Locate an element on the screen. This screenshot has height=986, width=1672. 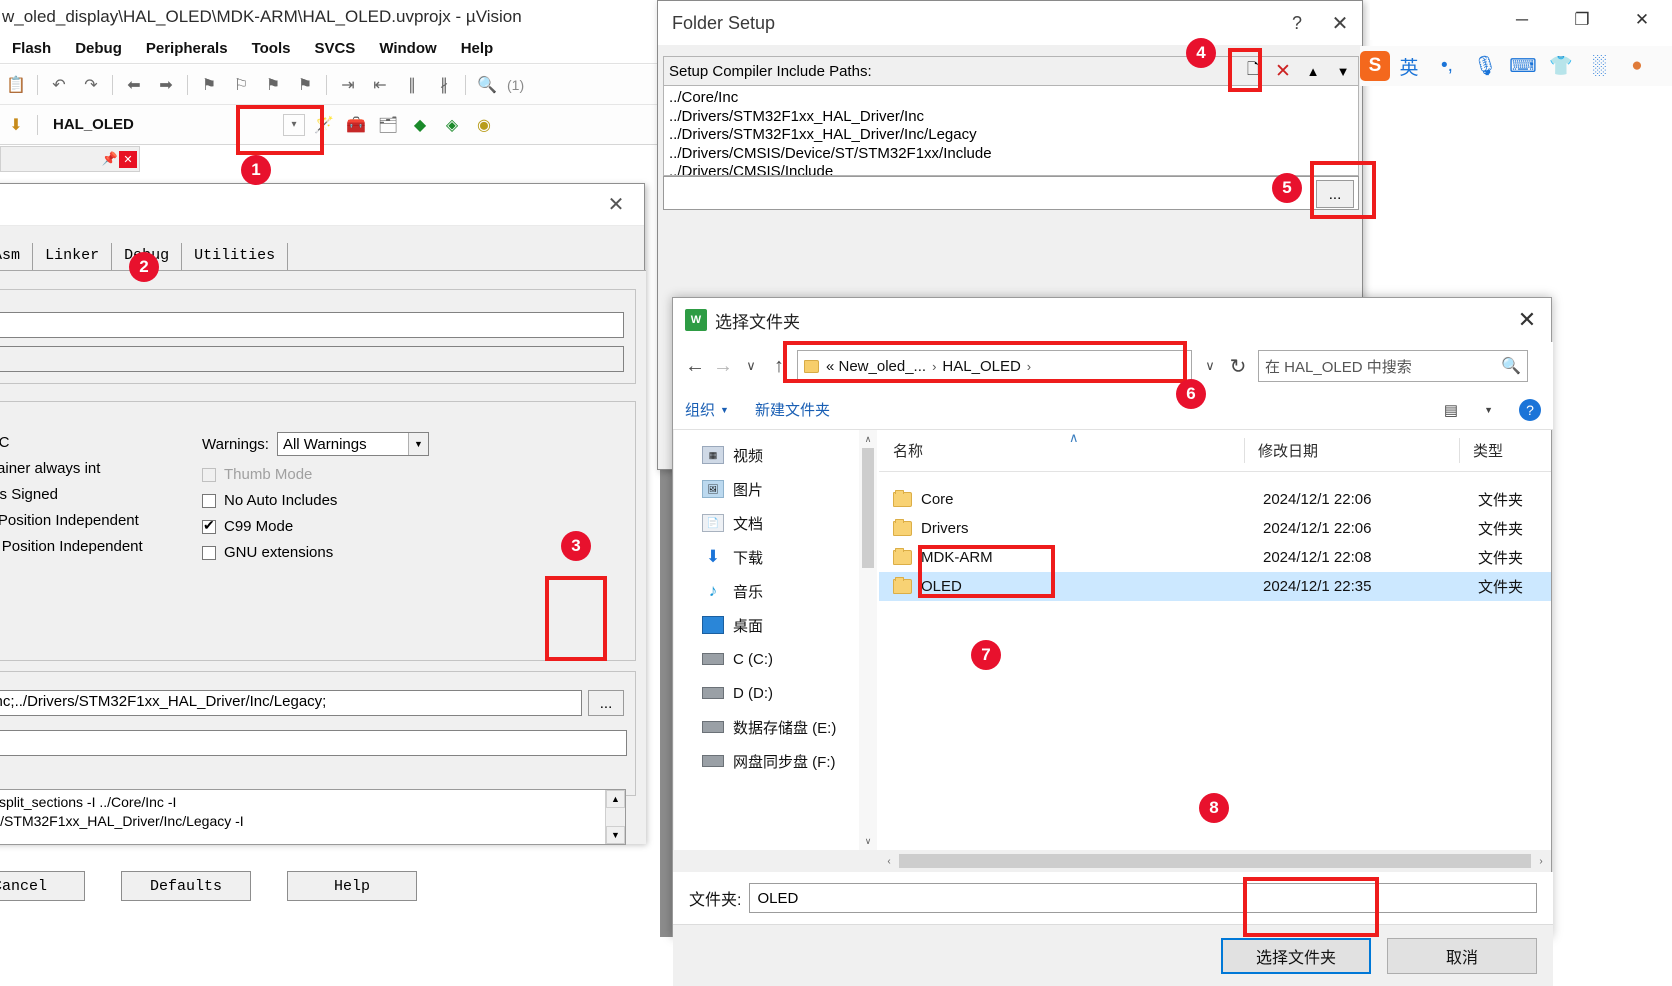
breadcrumb-dropdown-icon: ∨ is located at coordinates (1210, 366).